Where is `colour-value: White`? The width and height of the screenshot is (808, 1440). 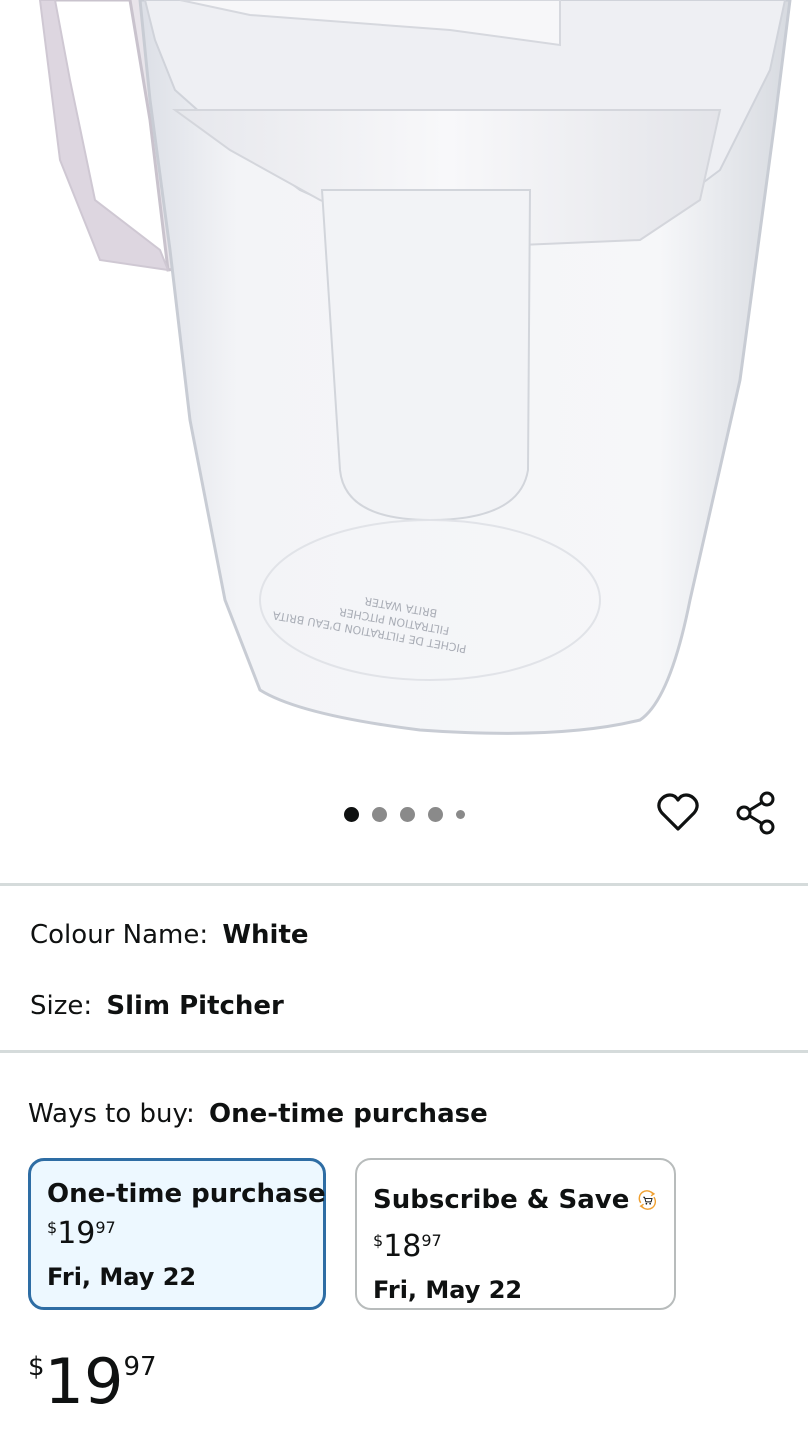
colour-value: White is located at coordinates (265, 935).